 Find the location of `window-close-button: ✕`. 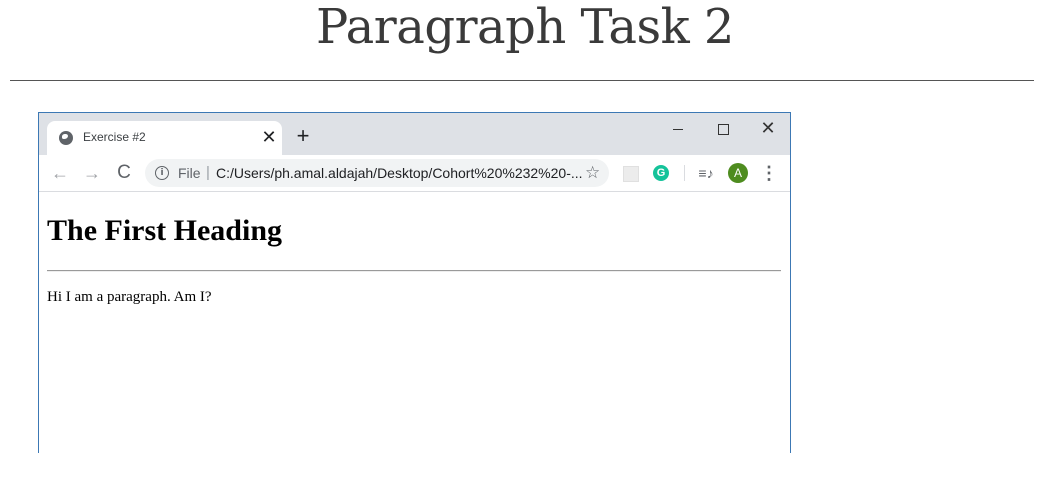

window-close-button: ✕ is located at coordinates (768, 128).